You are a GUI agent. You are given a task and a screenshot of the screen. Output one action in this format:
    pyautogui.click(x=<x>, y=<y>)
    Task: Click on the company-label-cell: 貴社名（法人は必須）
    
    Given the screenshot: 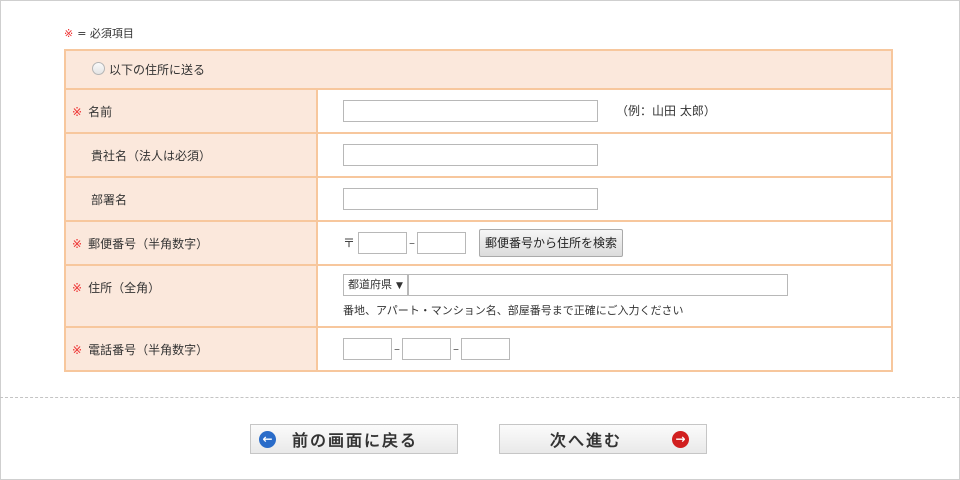 What is the action you would take?
    pyautogui.click(x=191, y=155)
    